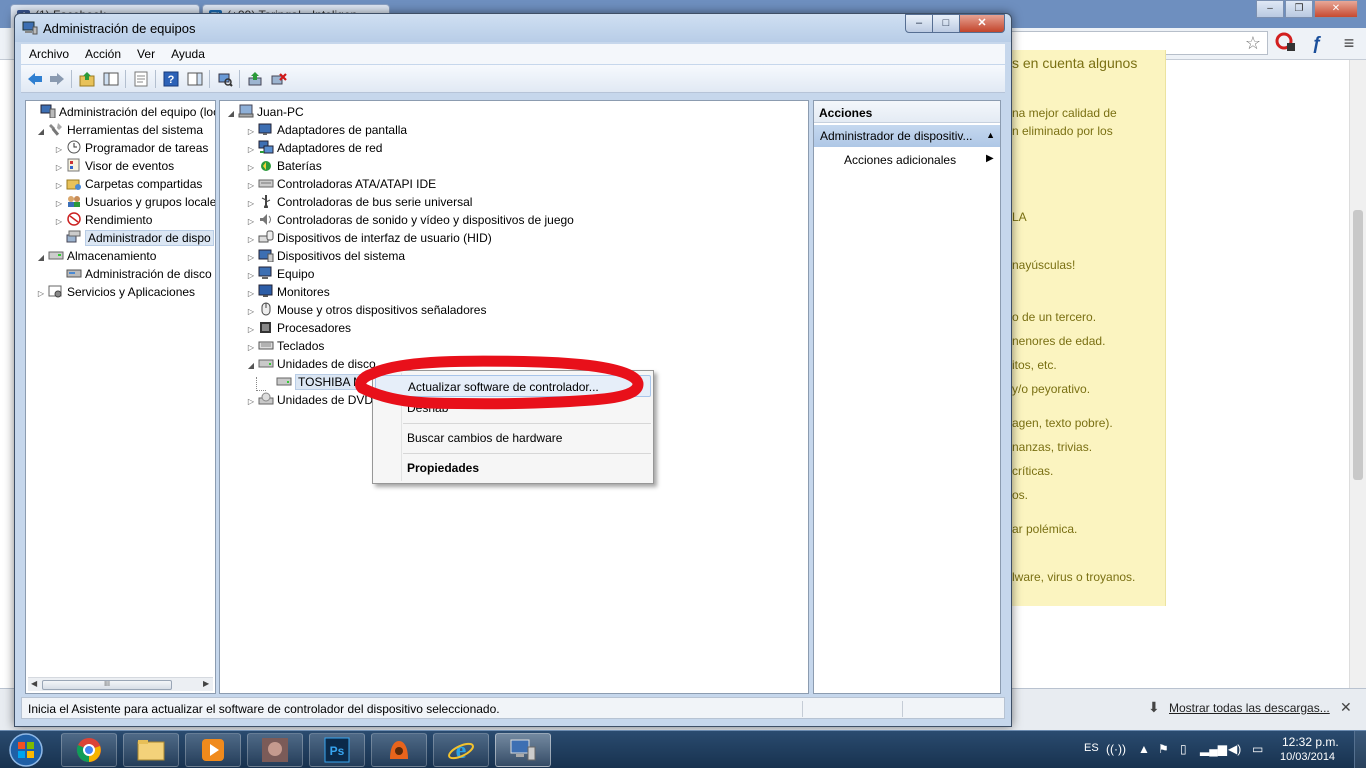  Describe the element at coordinates (171, 79) in the screenshot. I see `help-button: ?` at that location.